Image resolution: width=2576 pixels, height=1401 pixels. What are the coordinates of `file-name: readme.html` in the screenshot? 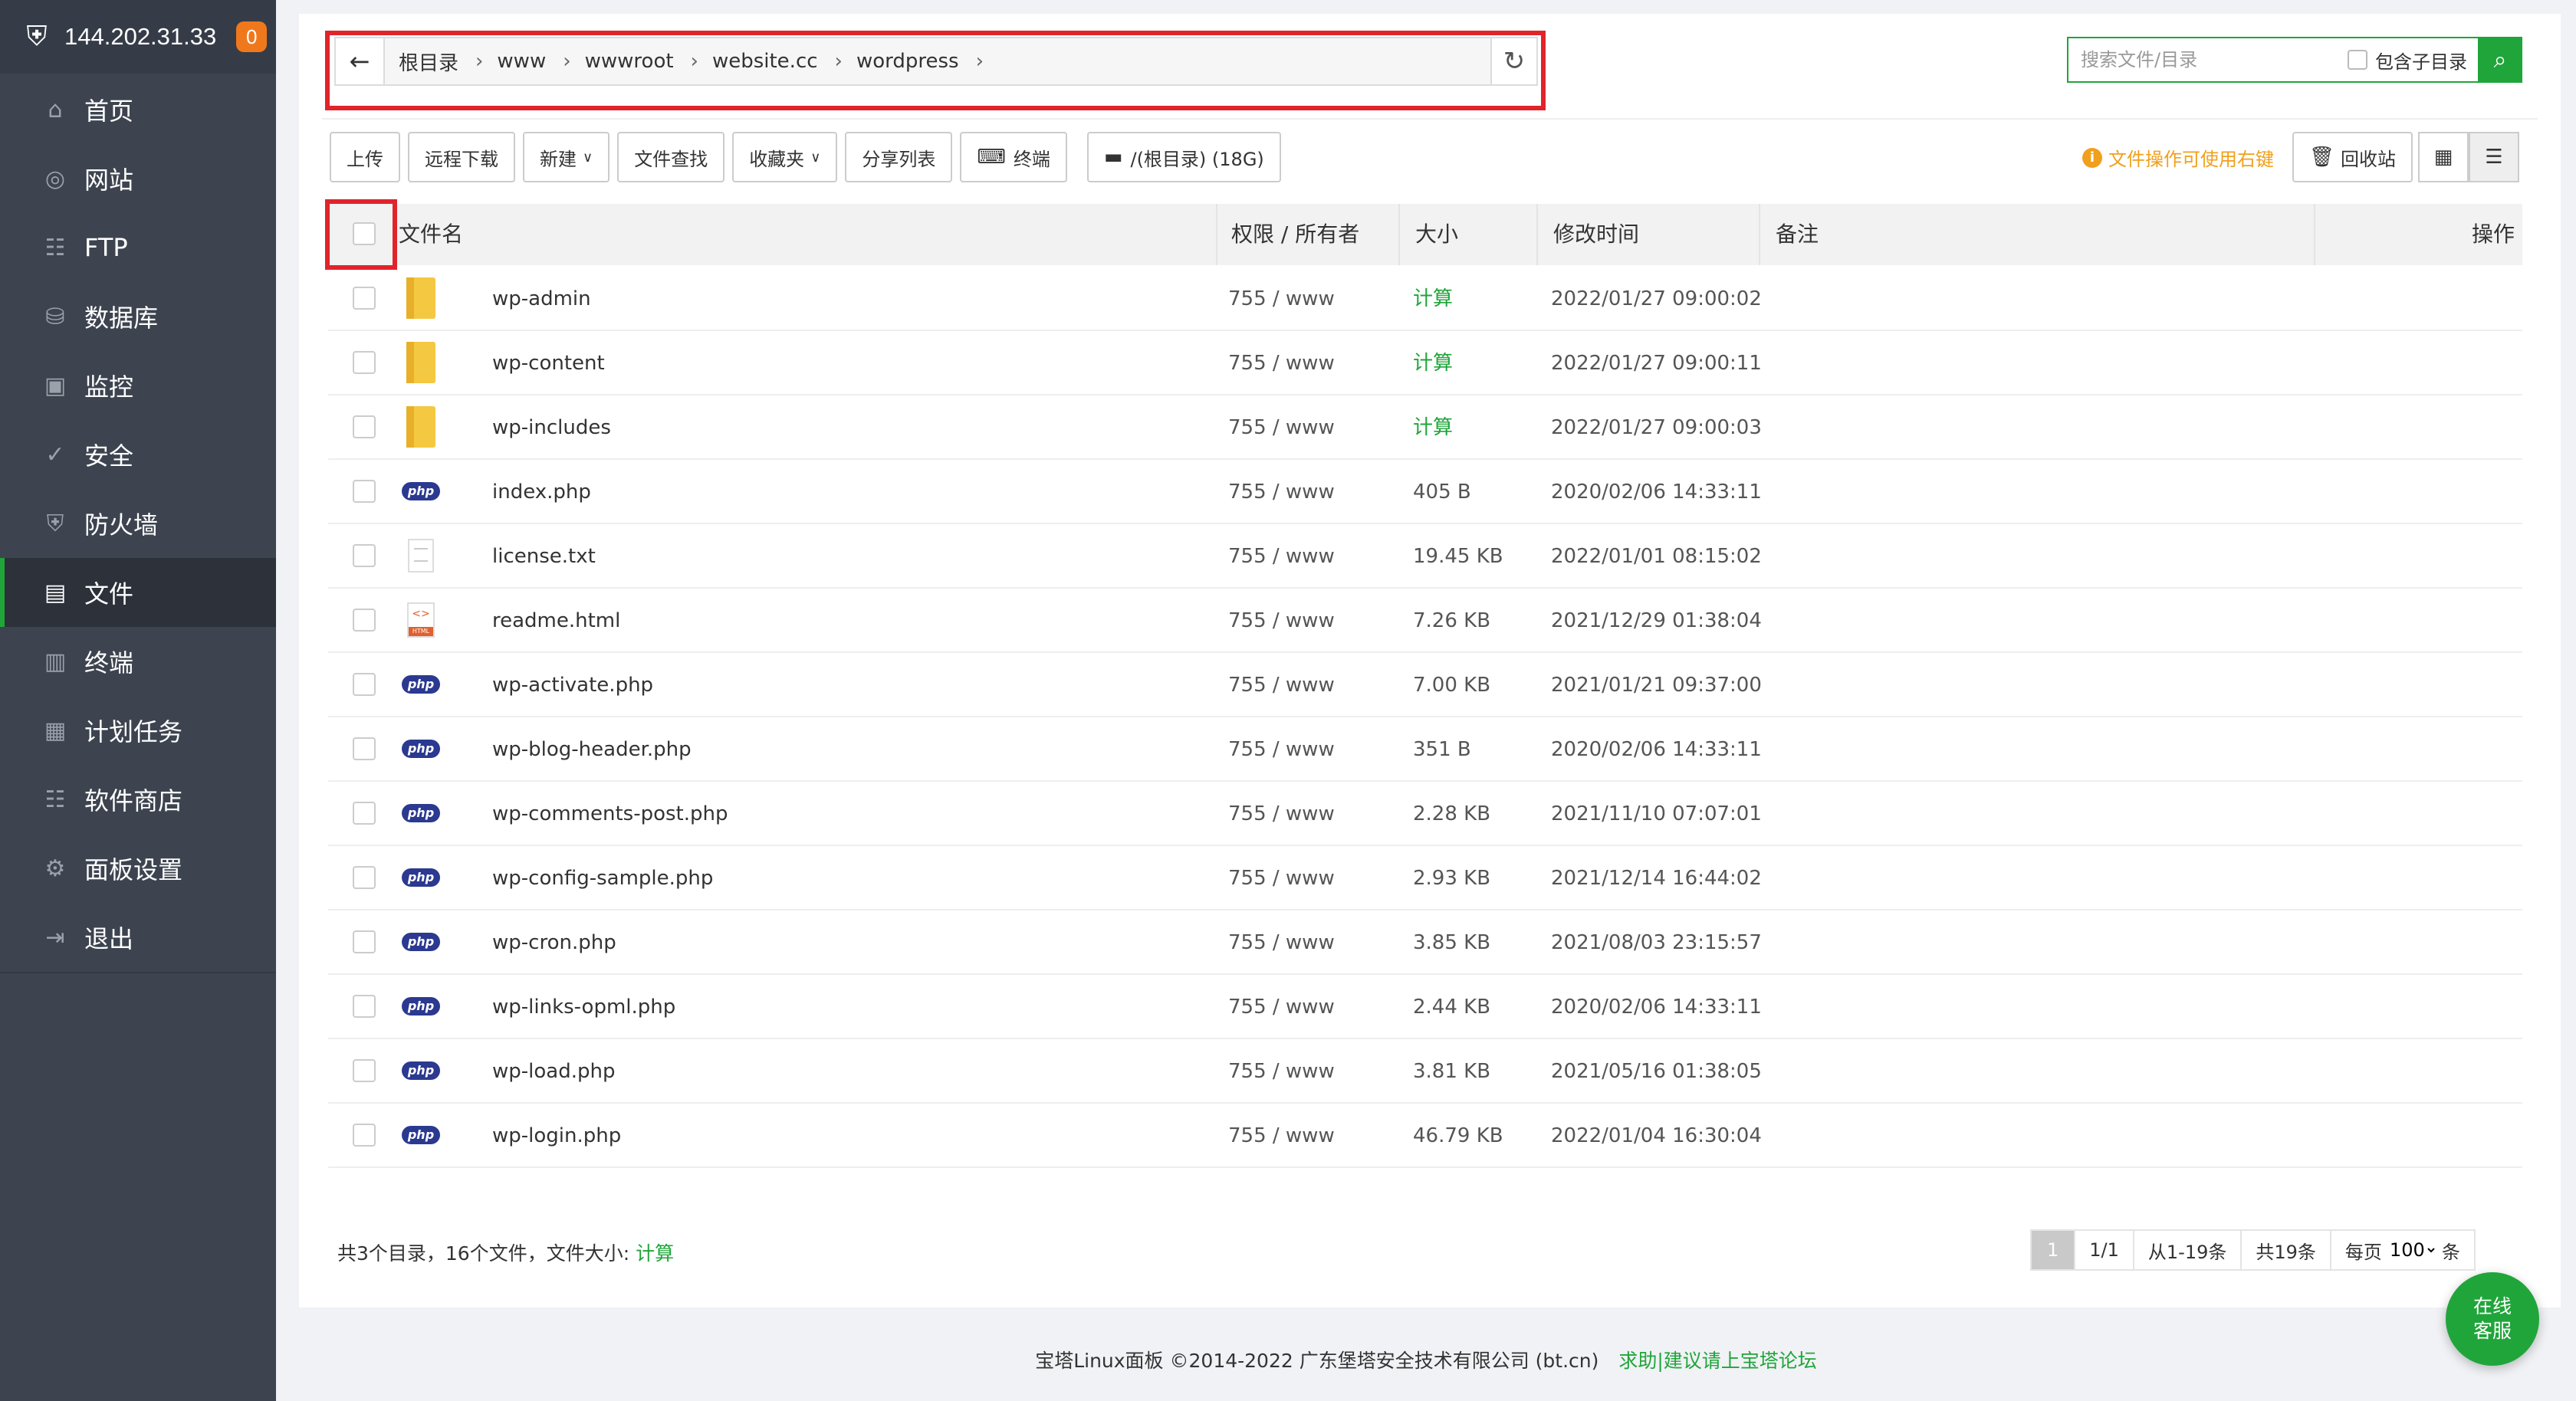 It's located at (556, 621).